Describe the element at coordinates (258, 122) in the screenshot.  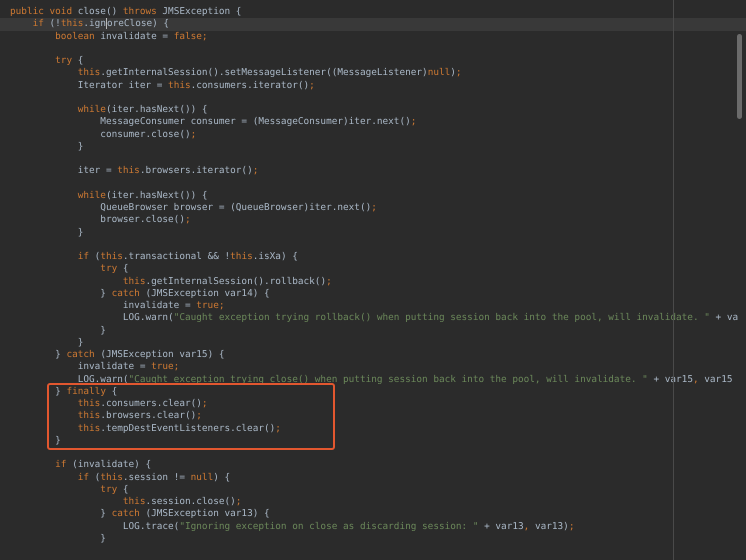
I see `code-line: MessageConsumer consumer = (MessageConsumer)iter.next();` at that location.